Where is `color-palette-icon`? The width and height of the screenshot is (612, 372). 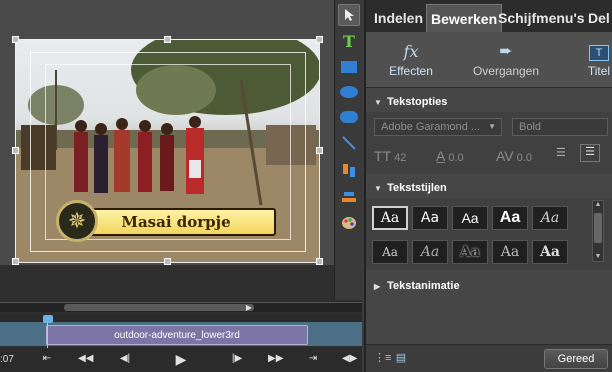 color-palette-icon is located at coordinates (349, 223).